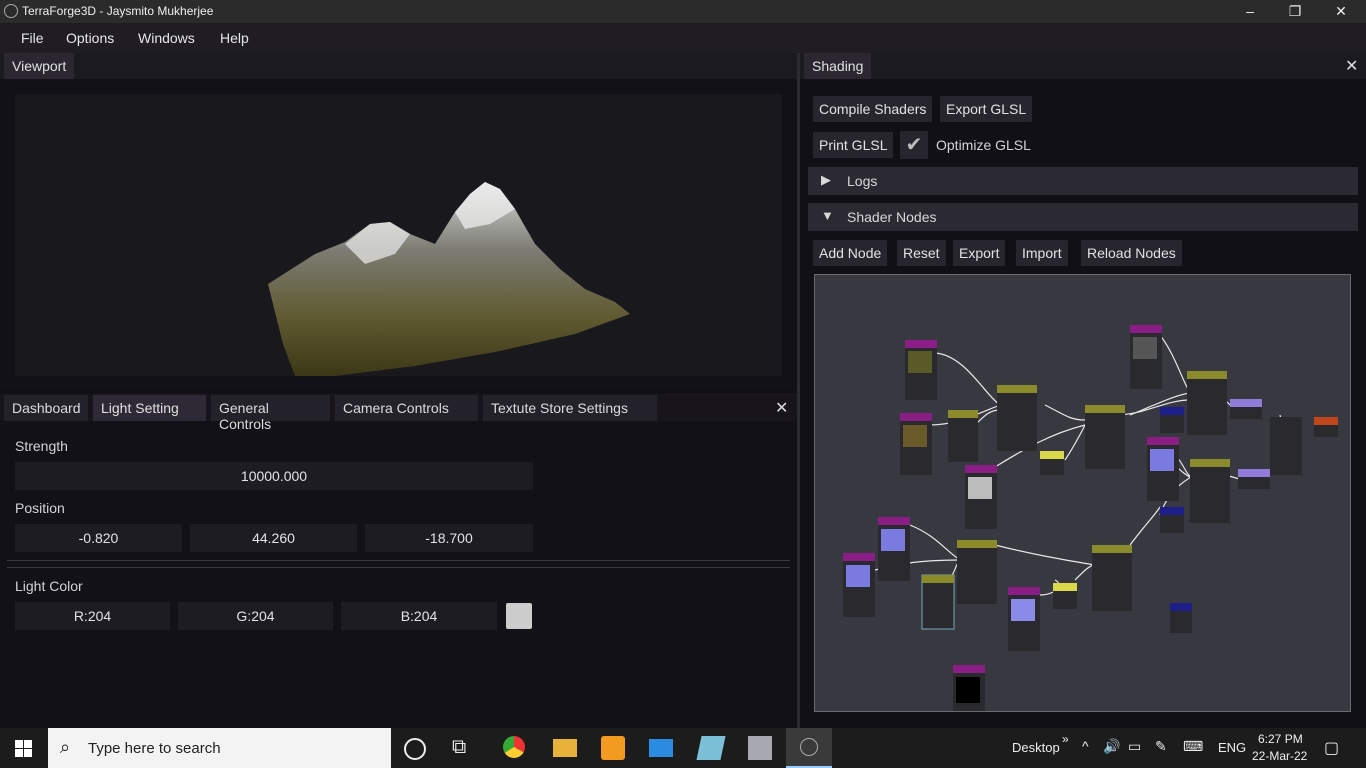 The width and height of the screenshot is (1366, 768). What do you see at coordinates (1065, 739) in the screenshot?
I see `toolbar-expand-icon: »` at bounding box center [1065, 739].